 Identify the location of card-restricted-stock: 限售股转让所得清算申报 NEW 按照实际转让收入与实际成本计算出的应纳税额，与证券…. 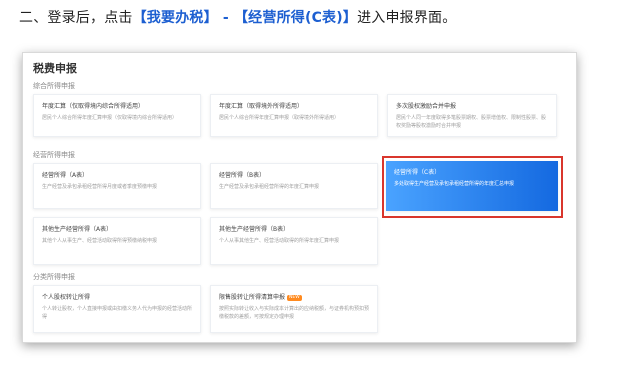
(294, 309).